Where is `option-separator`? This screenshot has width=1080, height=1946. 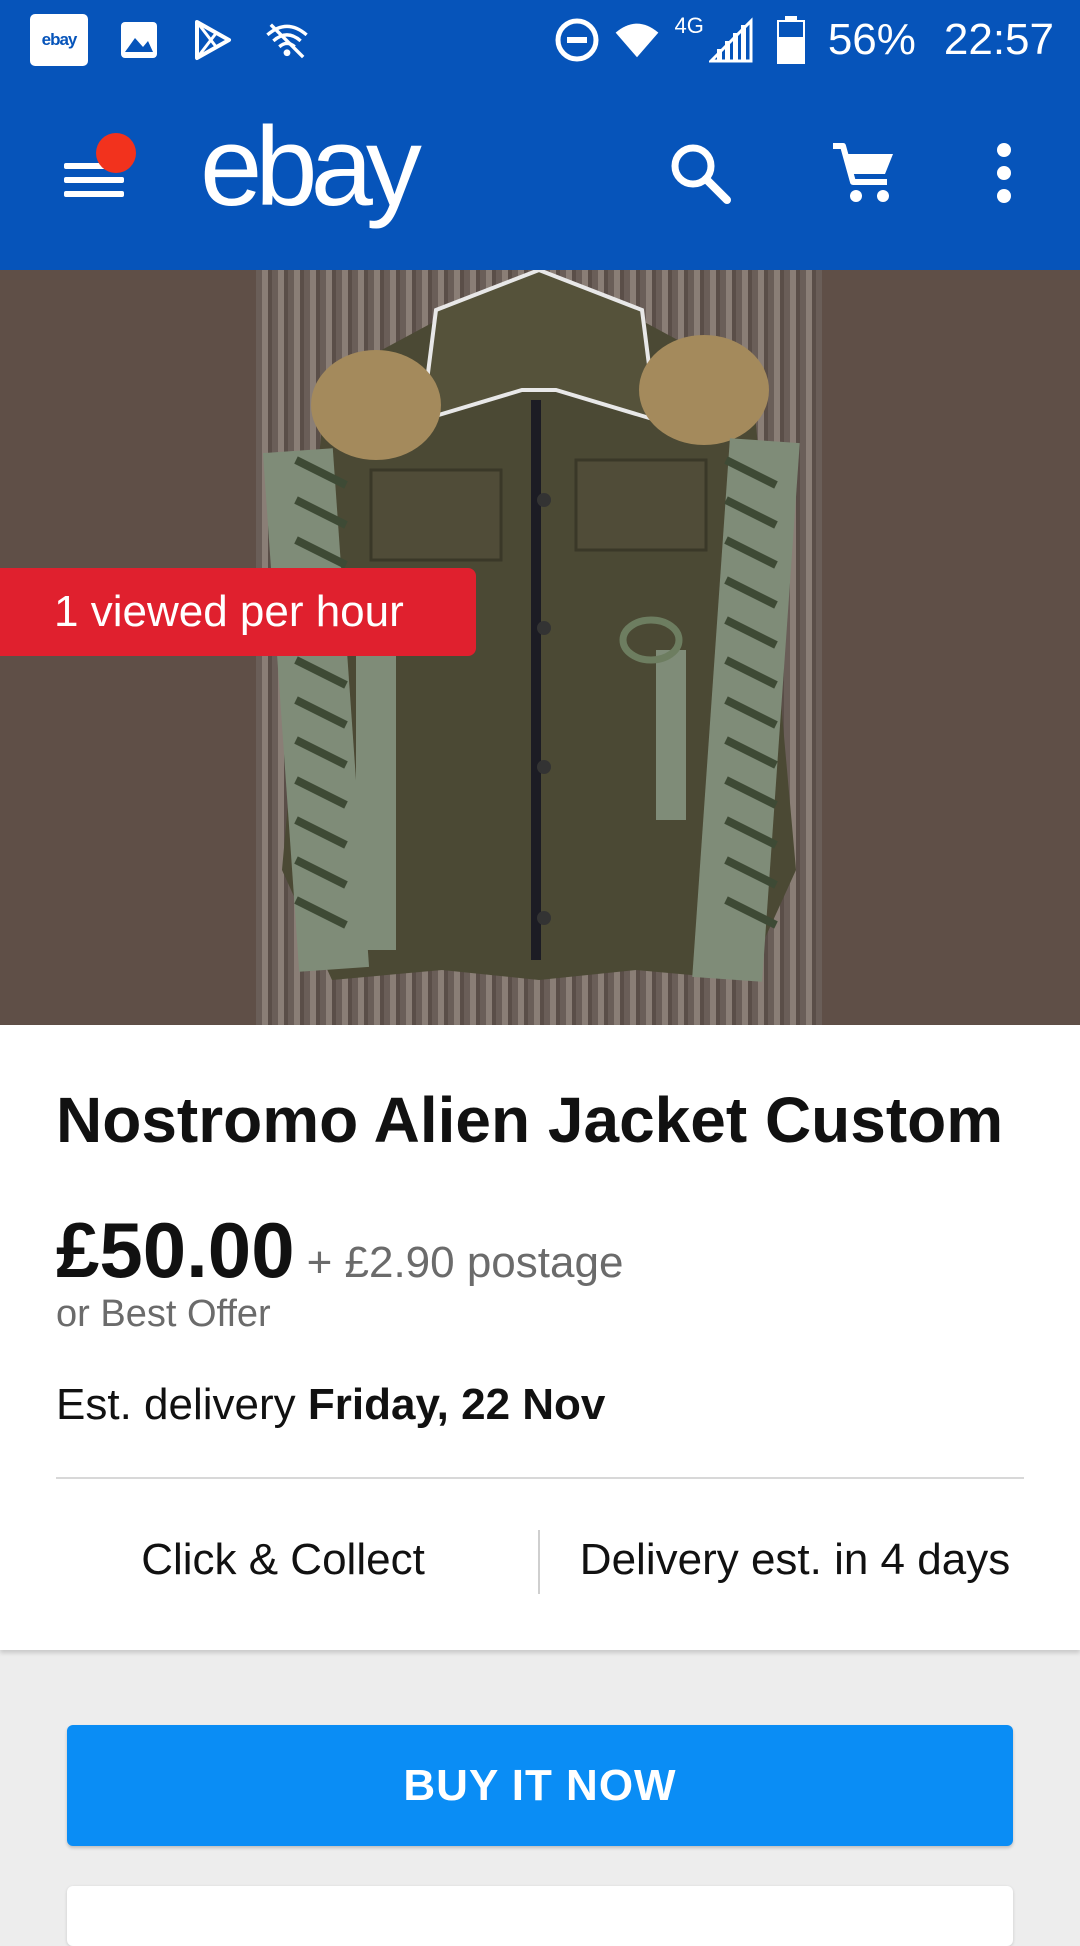 option-separator is located at coordinates (539, 1562).